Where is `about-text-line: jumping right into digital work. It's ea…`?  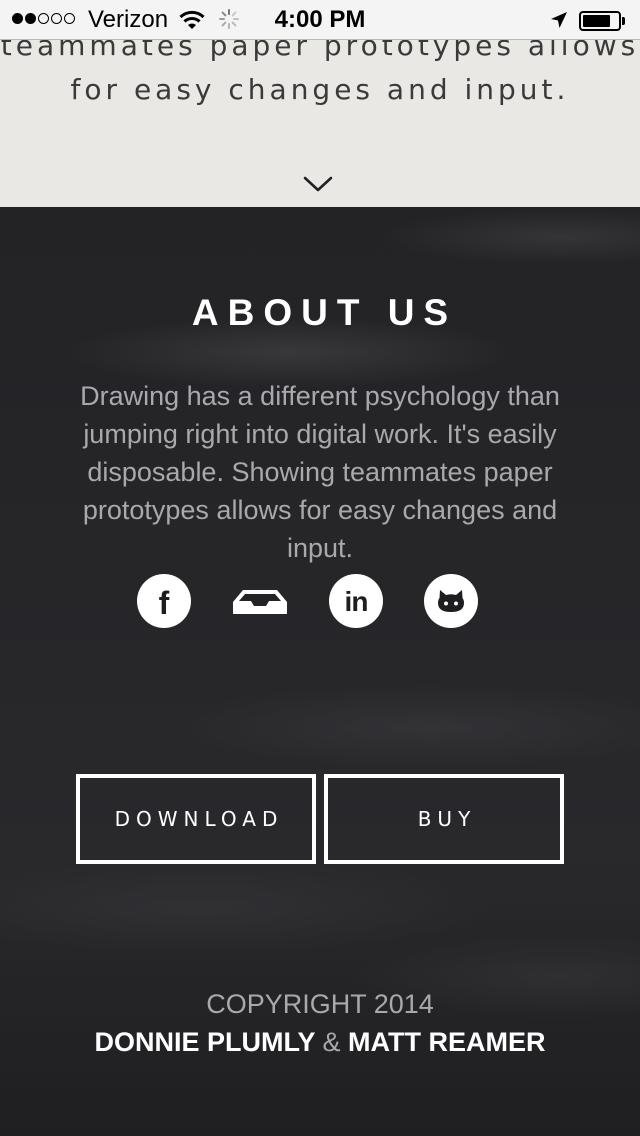
about-text-line: jumping right into digital work. It's ea… is located at coordinates (320, 434).